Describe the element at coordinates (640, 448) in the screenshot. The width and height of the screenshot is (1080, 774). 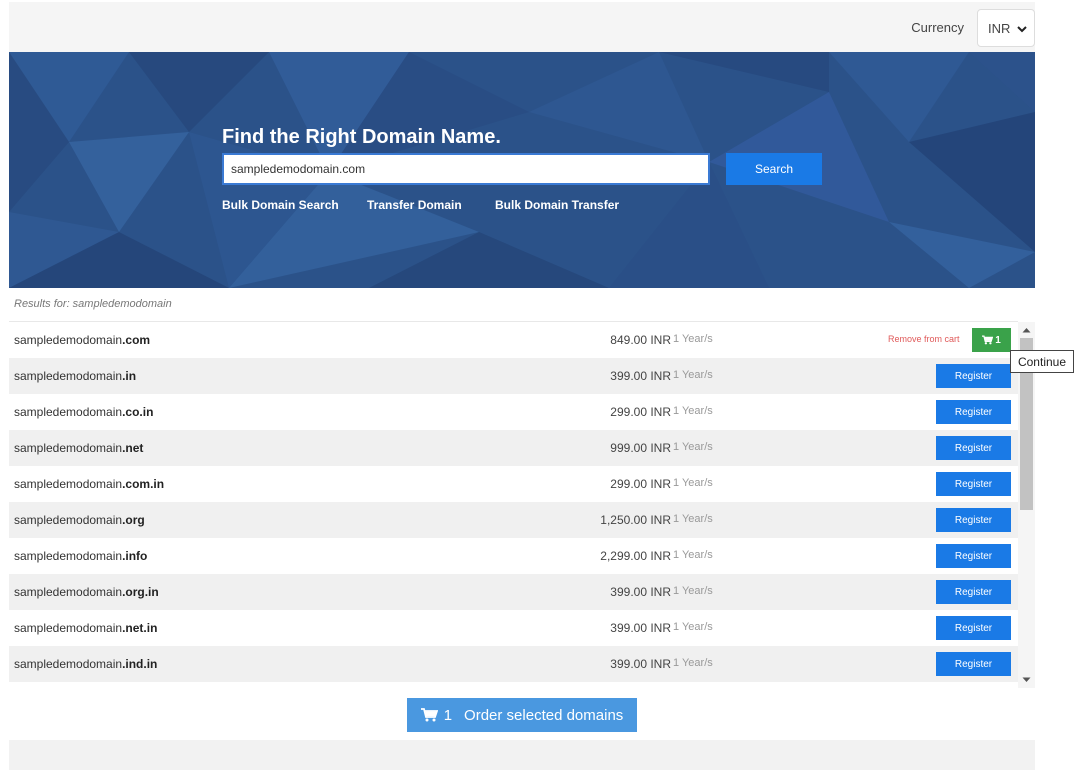
I see `domain-price: 999.00 INR` at that location.